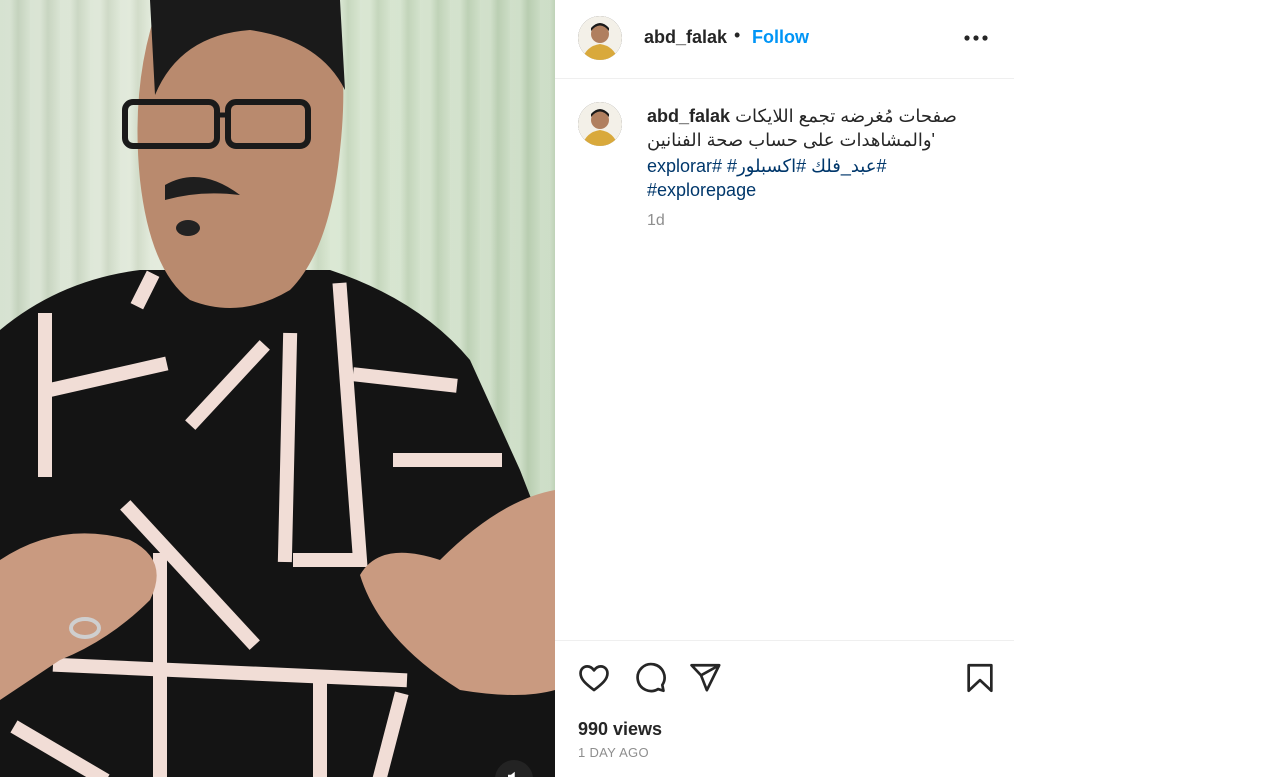 The image size is (1280, 777). Describe the element at coordinates (980, 678) in the screenshot. I see `bookmark-icon` at that location.